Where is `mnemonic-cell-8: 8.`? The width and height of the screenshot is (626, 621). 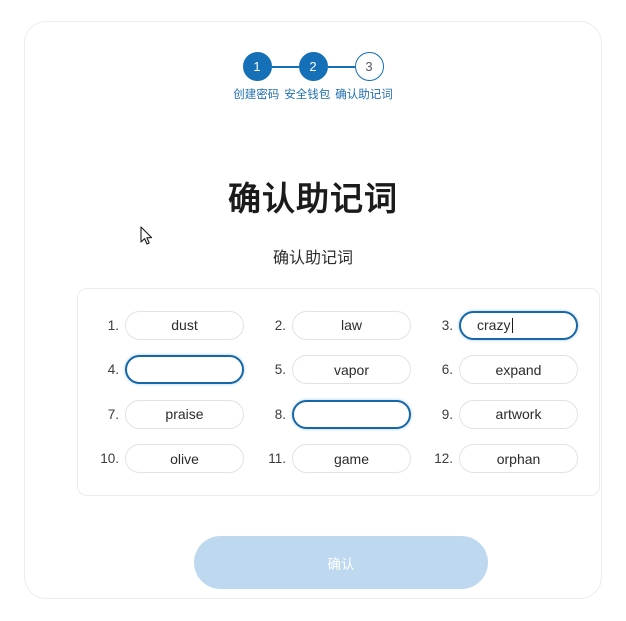
mnemonic-cell-8: 8. is located at coordinates (338, 414).